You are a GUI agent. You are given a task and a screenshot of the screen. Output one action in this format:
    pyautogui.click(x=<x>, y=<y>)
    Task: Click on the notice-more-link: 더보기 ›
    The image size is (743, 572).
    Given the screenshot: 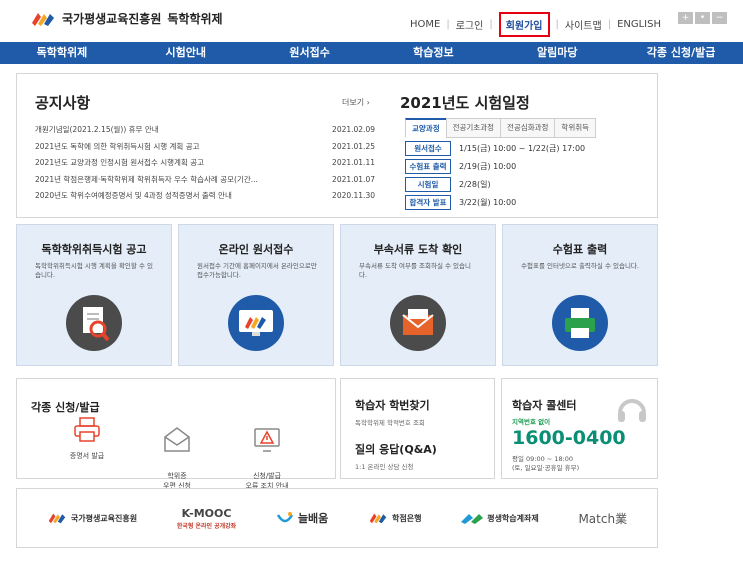 What is the action you would take?
    pyautogui.click(x=356, y=102)
    